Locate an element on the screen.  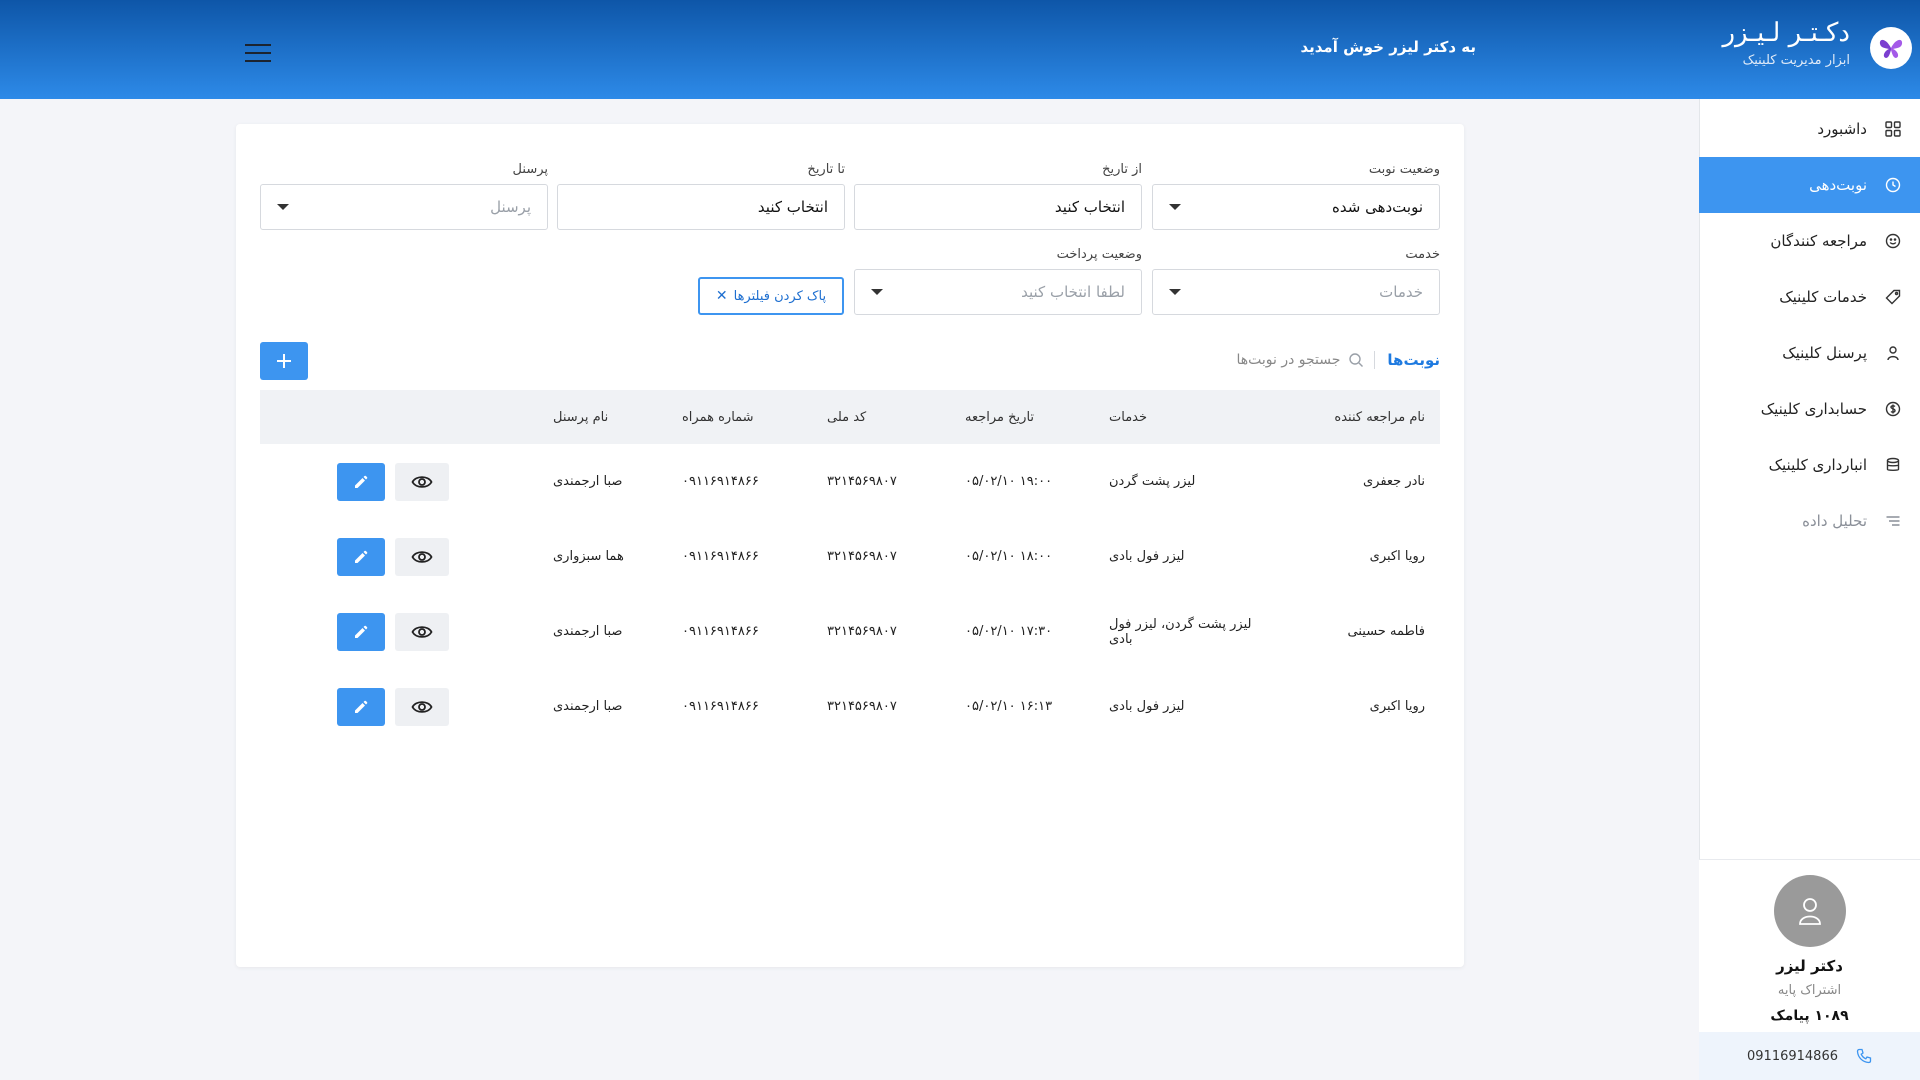
search-icon is located at coordinates (1356, 360).